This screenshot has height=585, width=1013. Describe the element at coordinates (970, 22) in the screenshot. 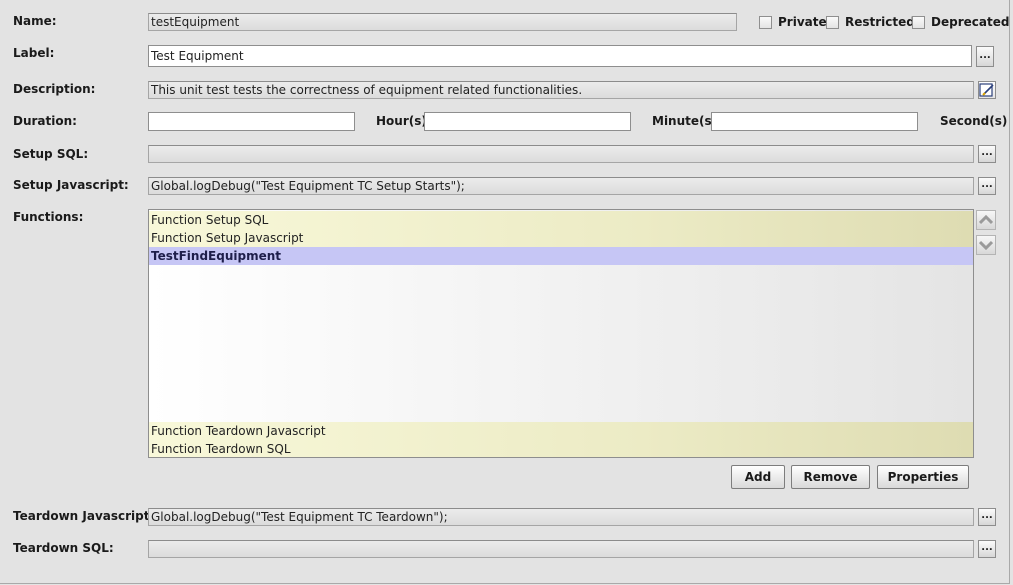

I see `deprecated-checkbox-label: Deprecated` at that location.